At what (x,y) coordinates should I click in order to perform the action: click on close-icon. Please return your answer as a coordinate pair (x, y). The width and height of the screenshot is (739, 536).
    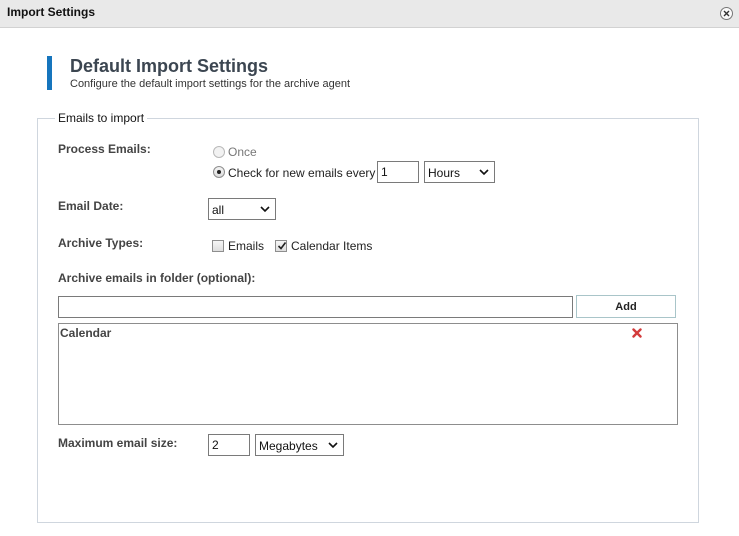
    Looking at the image, I should click on (726, 13).